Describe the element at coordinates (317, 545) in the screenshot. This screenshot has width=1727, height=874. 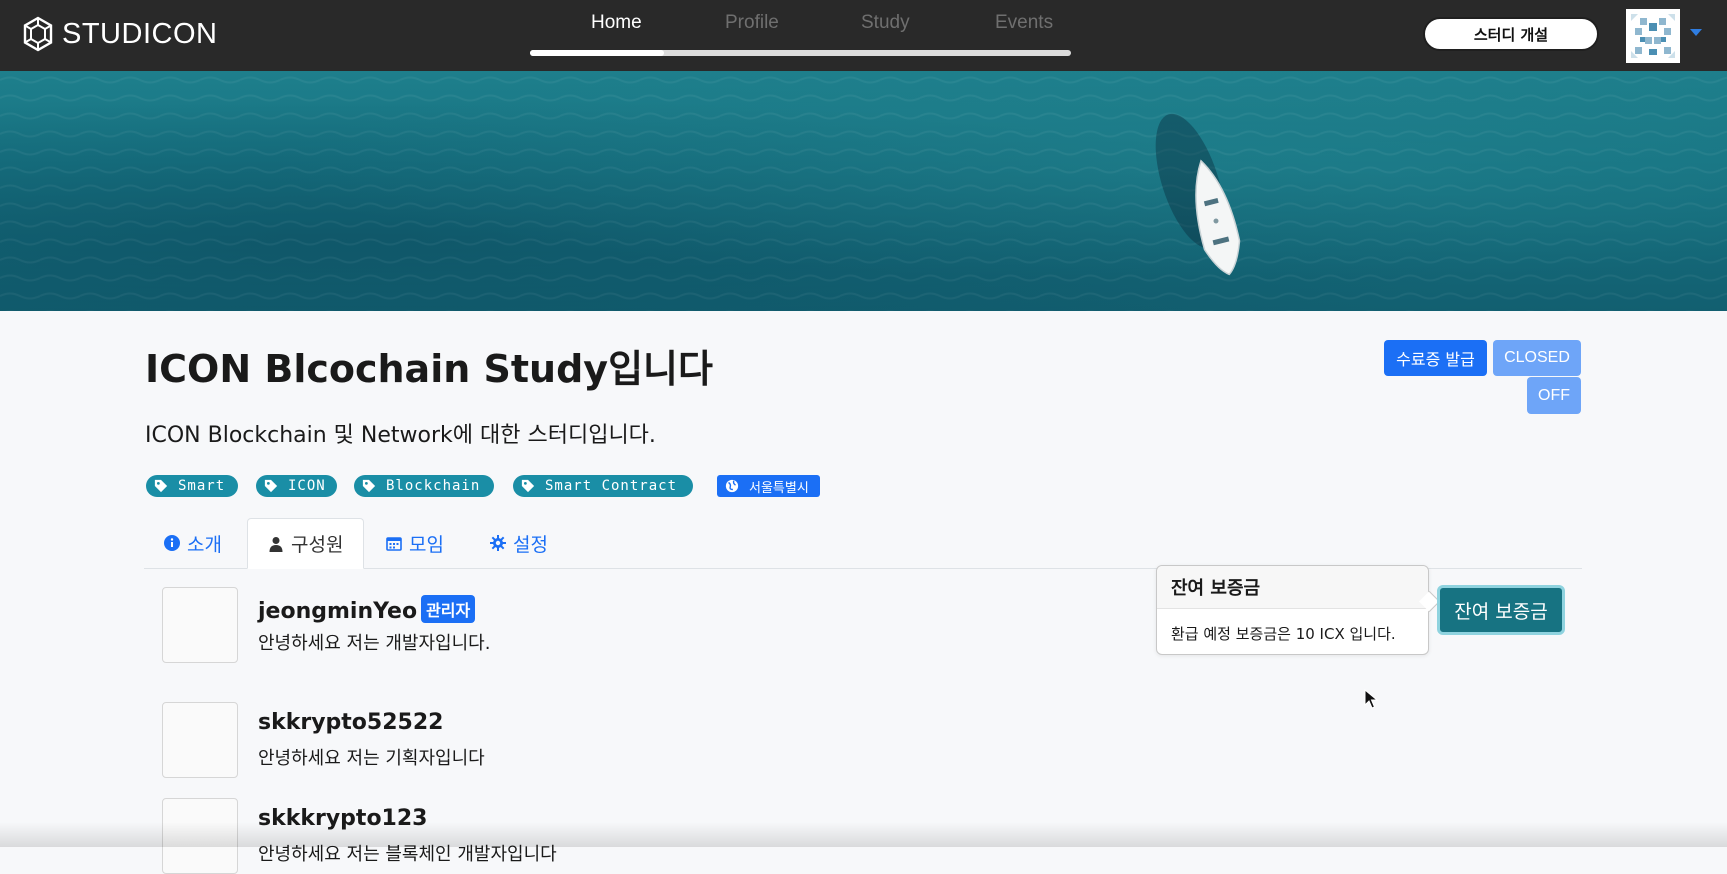
I see `tab-label: 구성원` at that location.